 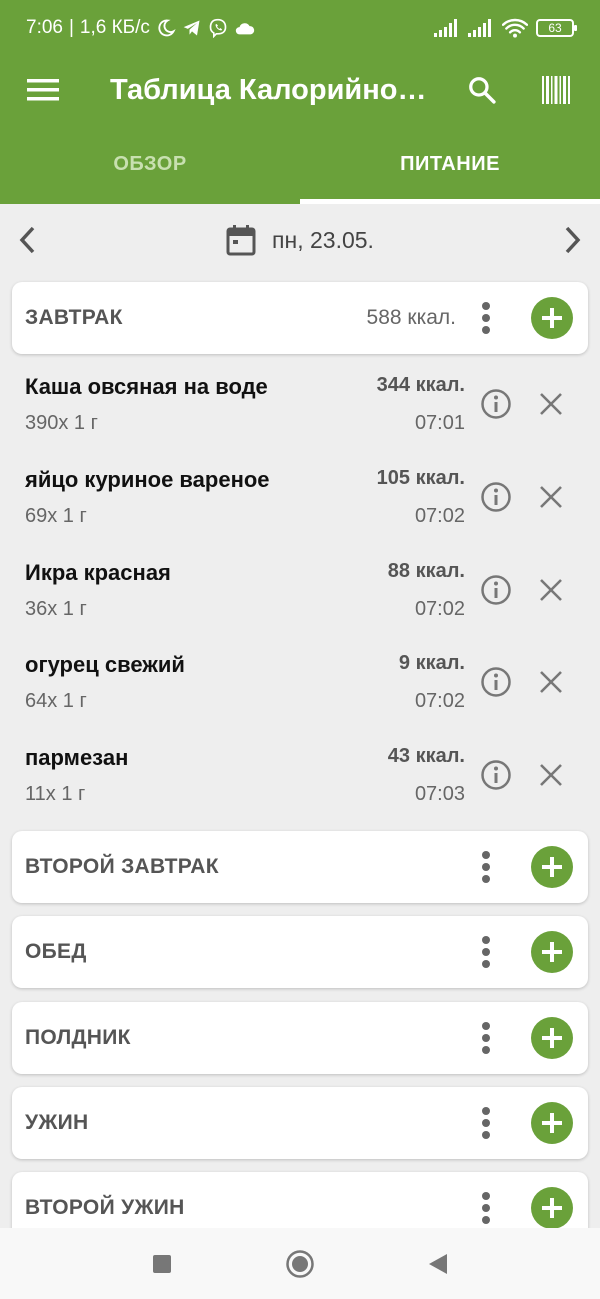 I want to click on moon-icon, so click(x=167, y=28).